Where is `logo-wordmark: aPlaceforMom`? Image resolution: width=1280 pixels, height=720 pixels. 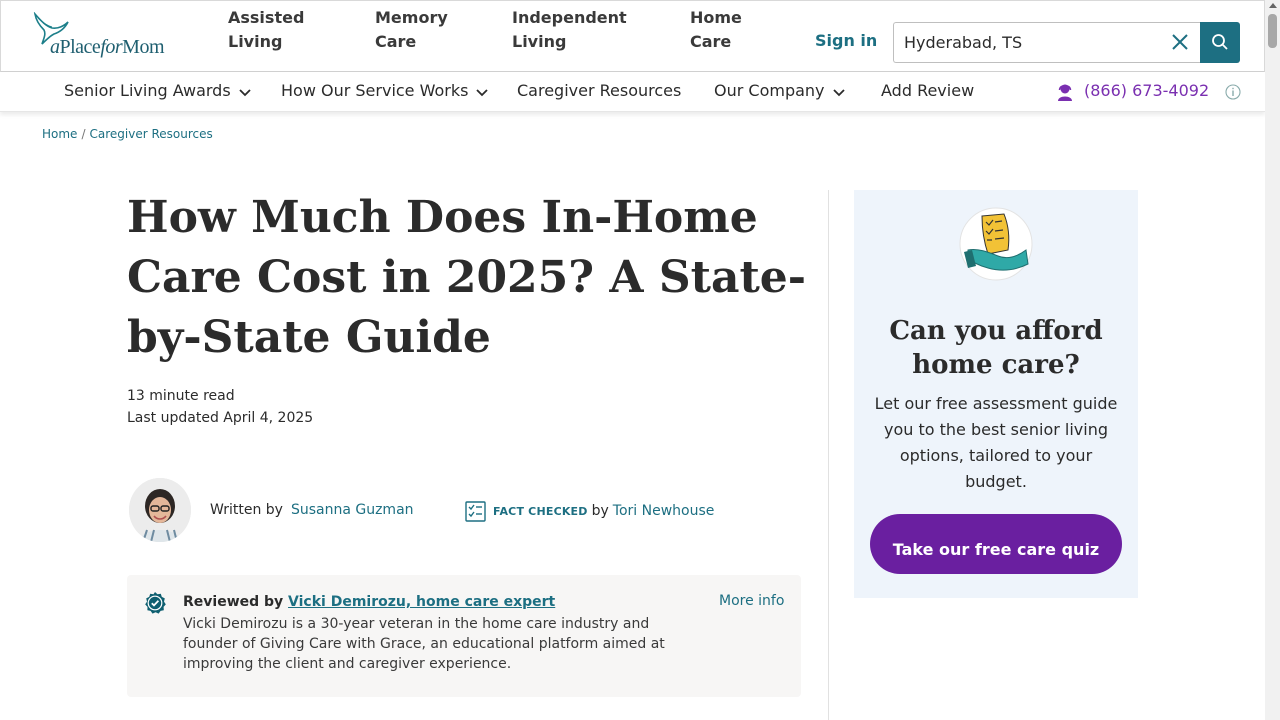 logo-wordmark: aPlaceforMom is located at coordinates (107, 47).